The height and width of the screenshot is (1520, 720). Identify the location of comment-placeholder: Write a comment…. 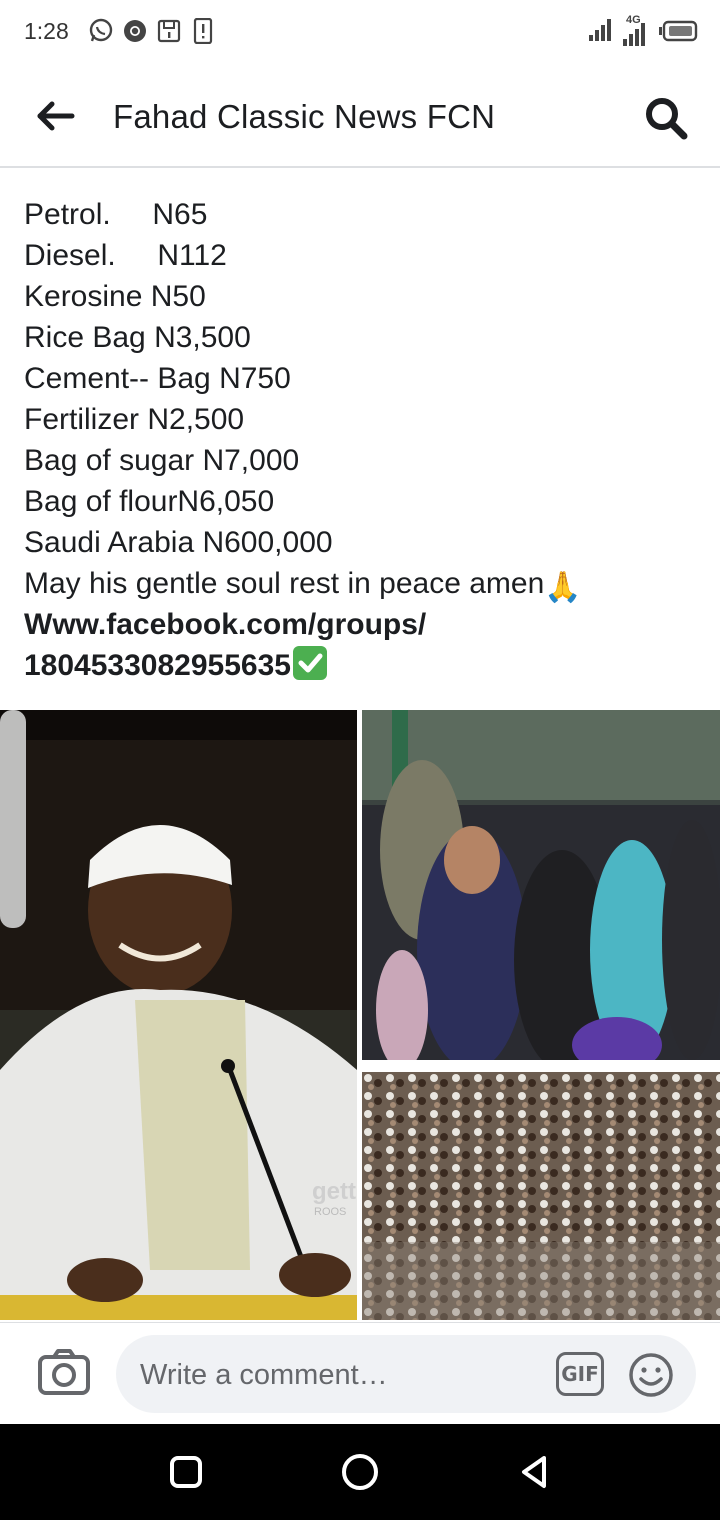
(264, 1375).